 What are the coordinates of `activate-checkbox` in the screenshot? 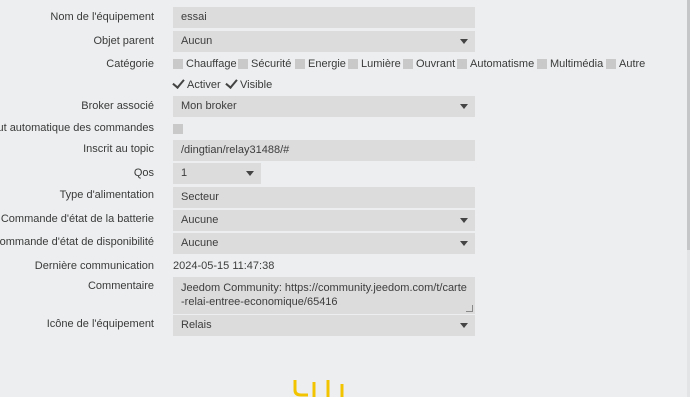 It's located at (178, 82).